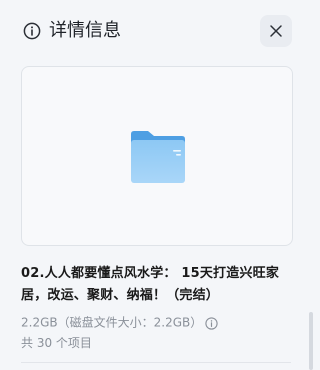 This screenshot has width=320, height=370. Describe the element at coordinates (112, 322) in the screenshot. I see `file-size-label: 2.2GB（磁盘文件大小：2.2GB）` at that location.